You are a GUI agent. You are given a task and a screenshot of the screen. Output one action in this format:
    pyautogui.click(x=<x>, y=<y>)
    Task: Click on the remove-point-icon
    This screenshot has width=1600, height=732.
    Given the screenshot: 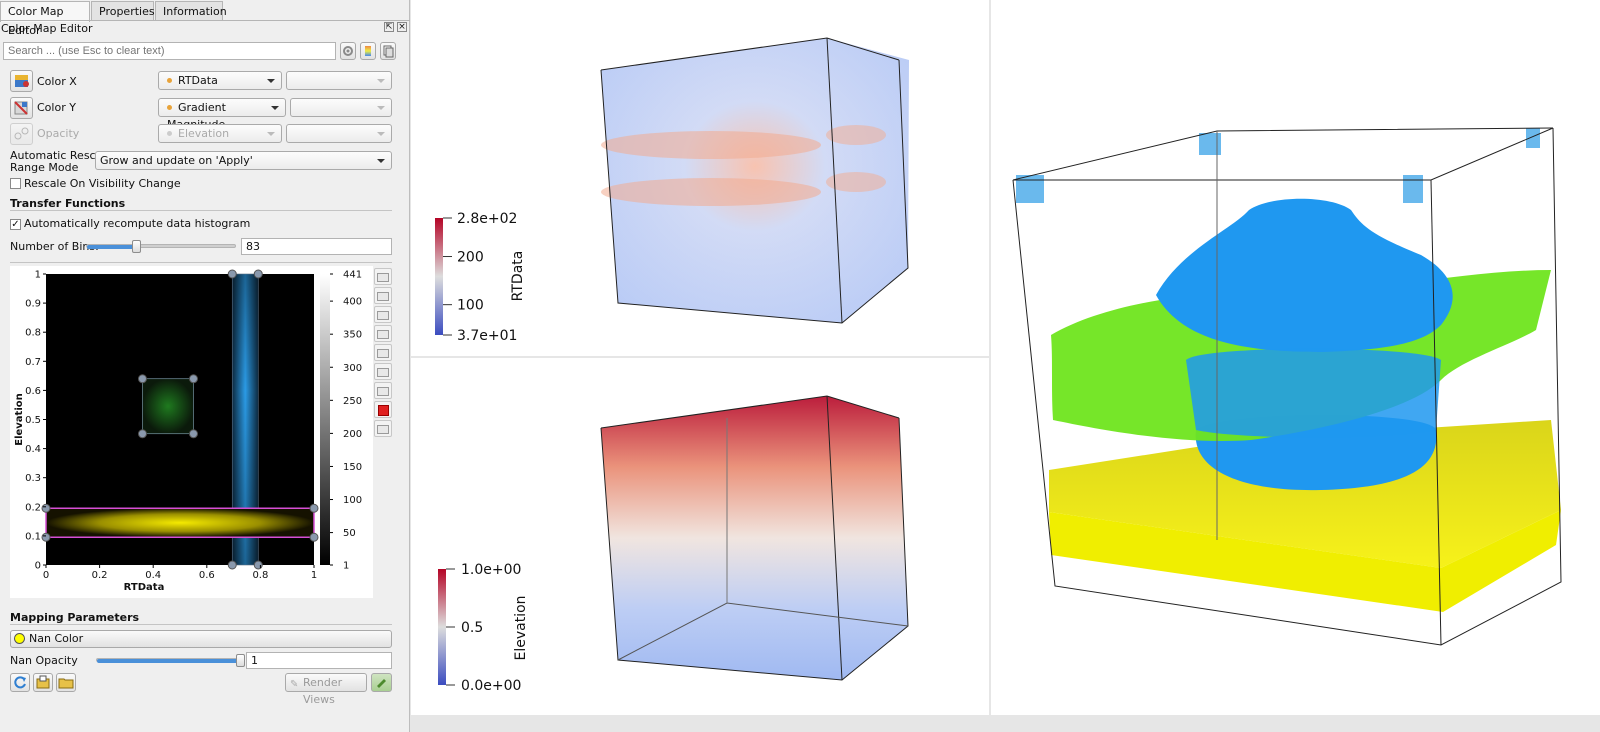 What is the action you would take?
    pyautogui.click(x=383, y=314)
    